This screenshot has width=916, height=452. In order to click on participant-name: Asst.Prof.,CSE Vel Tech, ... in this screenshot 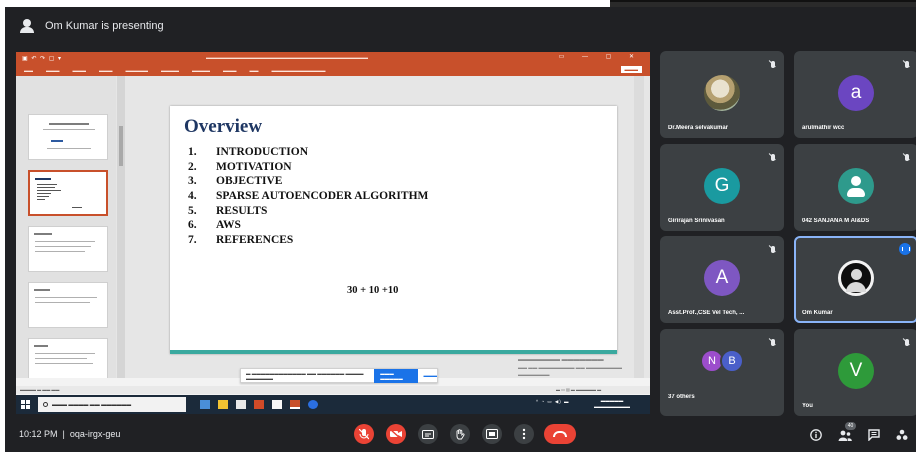, I will do `click(706, 313)`.